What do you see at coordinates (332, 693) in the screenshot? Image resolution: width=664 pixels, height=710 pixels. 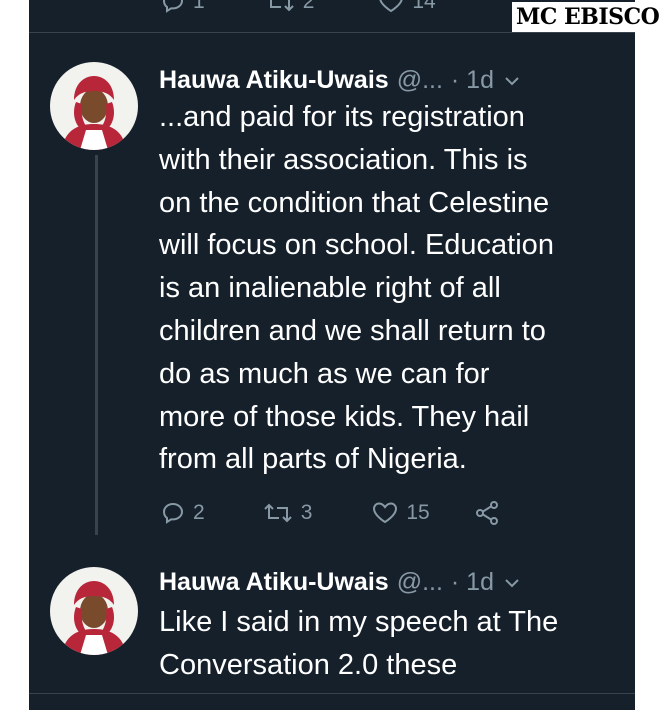 I see `bottom-divider` at bounding box center [332, 693].